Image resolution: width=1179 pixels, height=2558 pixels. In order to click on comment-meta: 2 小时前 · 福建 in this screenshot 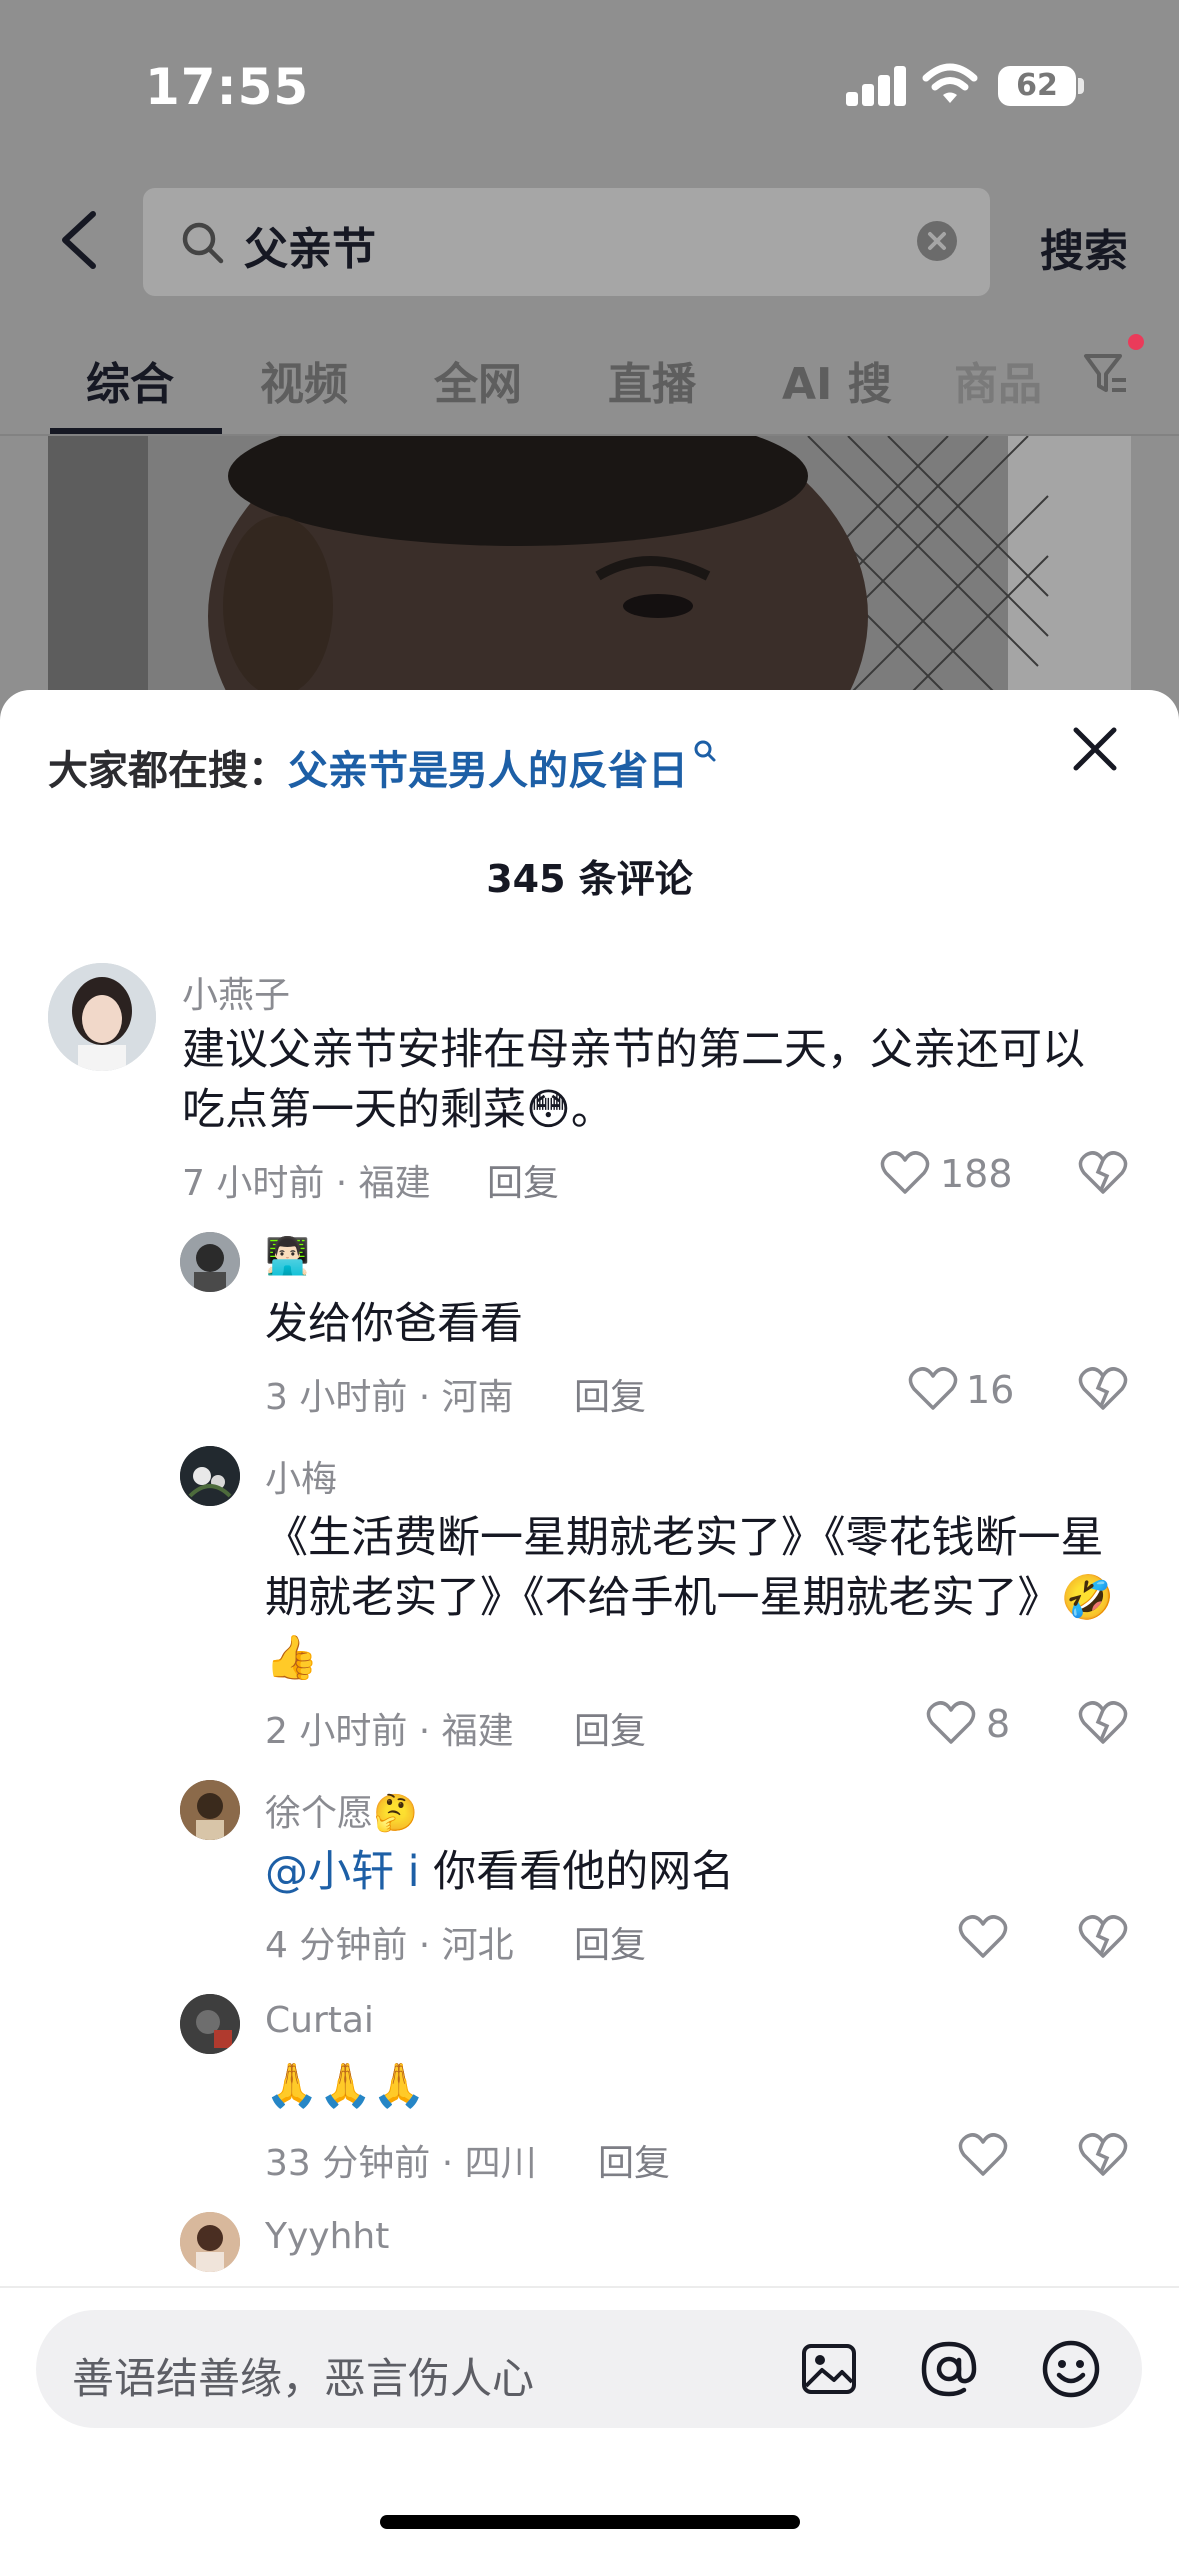, I will do `click(389, 1731)`.